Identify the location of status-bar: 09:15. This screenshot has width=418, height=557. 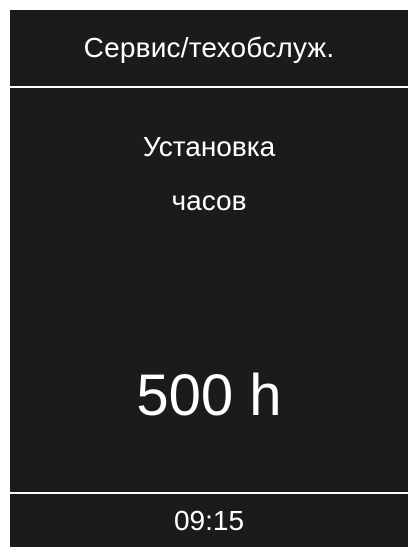
(209, 520).